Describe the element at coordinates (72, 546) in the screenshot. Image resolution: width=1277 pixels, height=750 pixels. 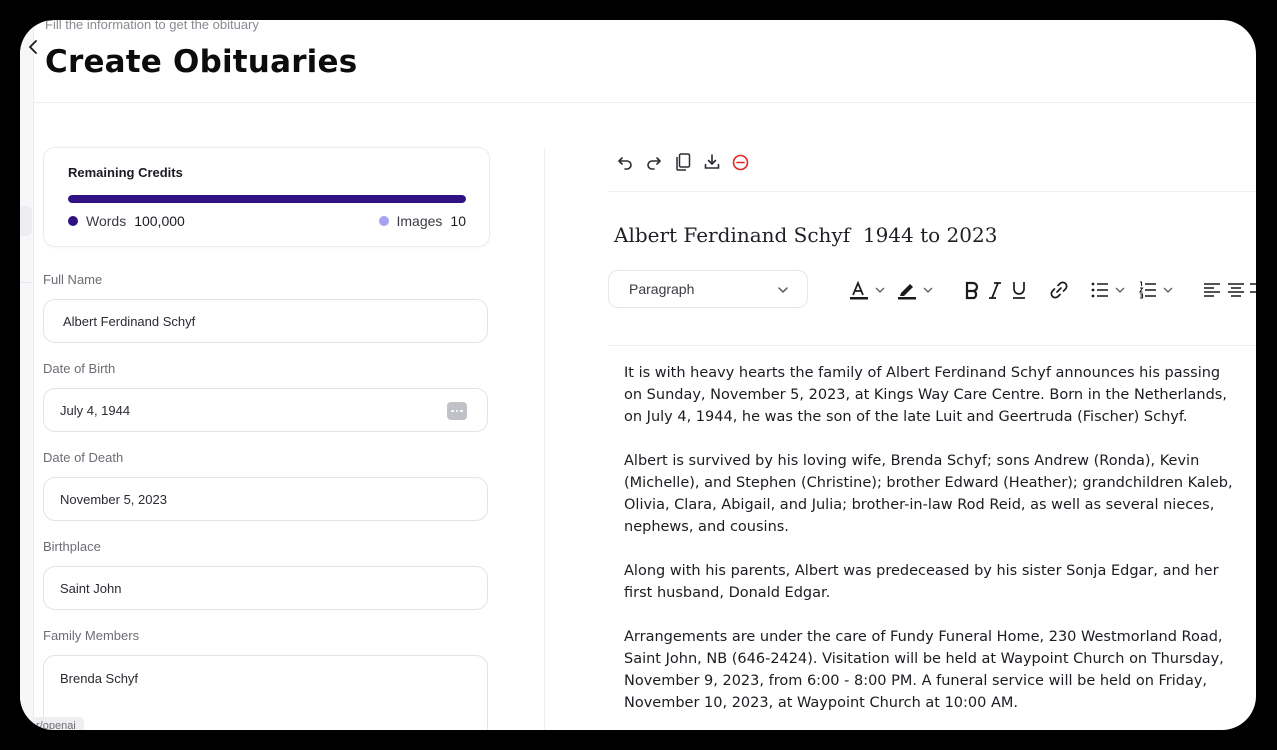
I see `birthplace-label: Birthplace` at that location.